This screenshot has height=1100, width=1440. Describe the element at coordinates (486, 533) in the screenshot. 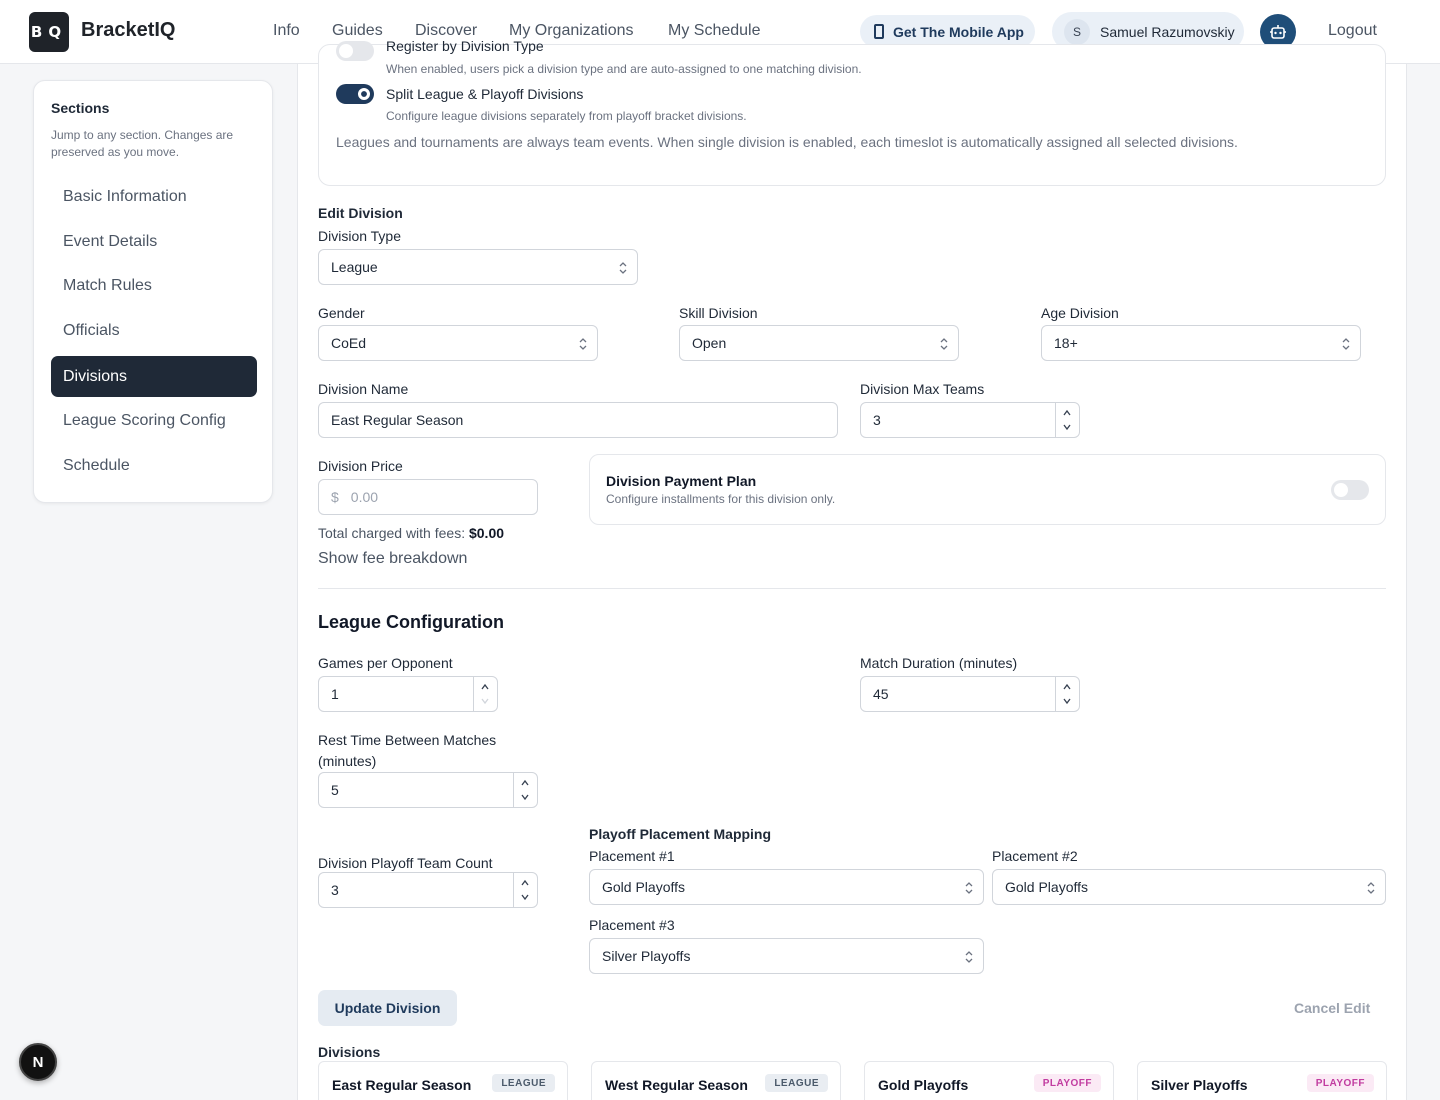

I see `total-with-fees-value: $0.00` at that location.